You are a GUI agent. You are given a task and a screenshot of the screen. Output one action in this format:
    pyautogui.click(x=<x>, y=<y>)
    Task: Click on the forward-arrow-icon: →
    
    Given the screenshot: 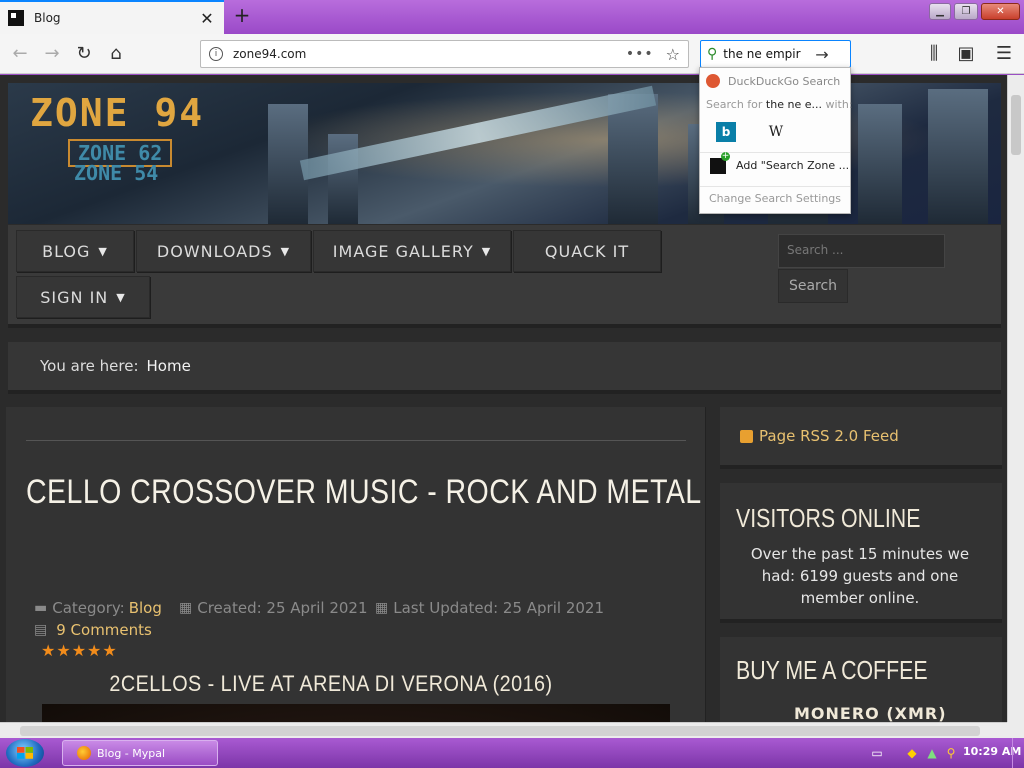 What is the action you would take?
    pyautogui.click(x=52, y=54)
    